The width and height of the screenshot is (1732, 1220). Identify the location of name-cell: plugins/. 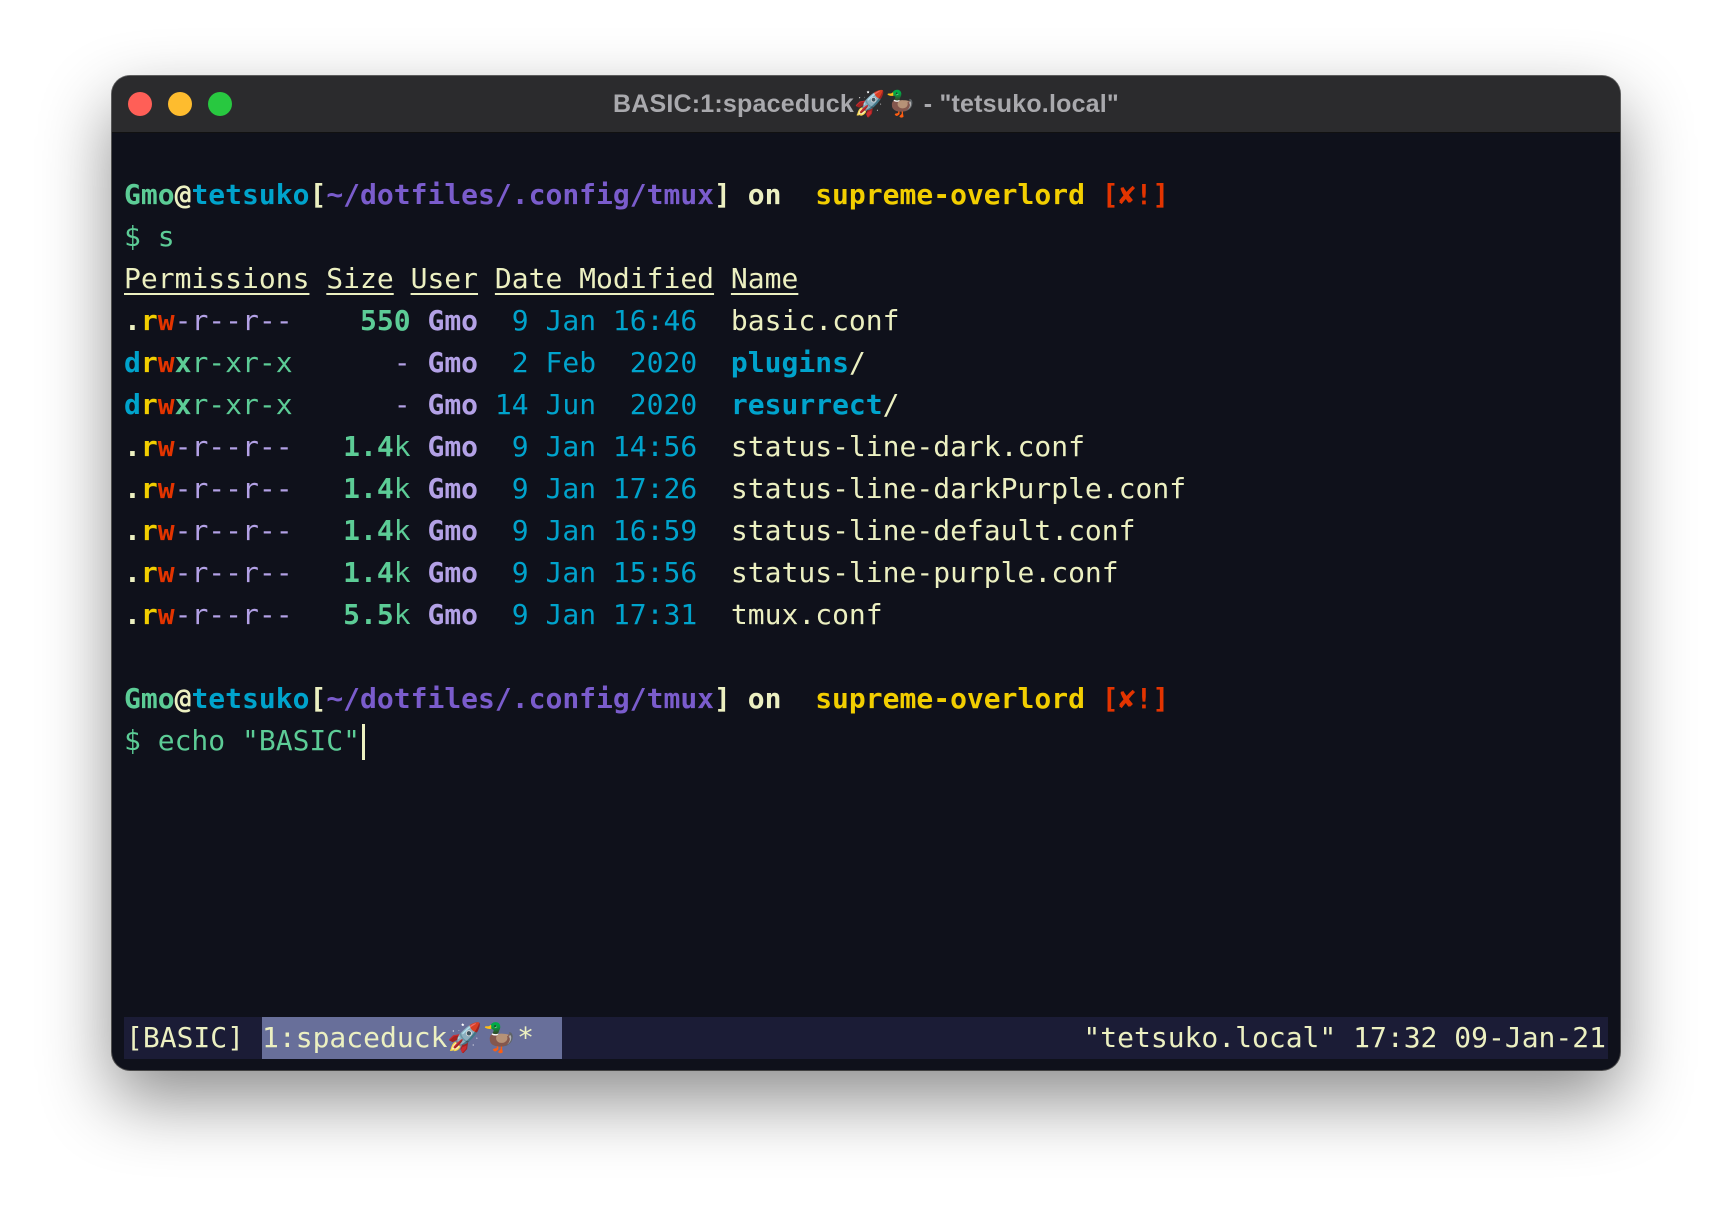
(798, 362).